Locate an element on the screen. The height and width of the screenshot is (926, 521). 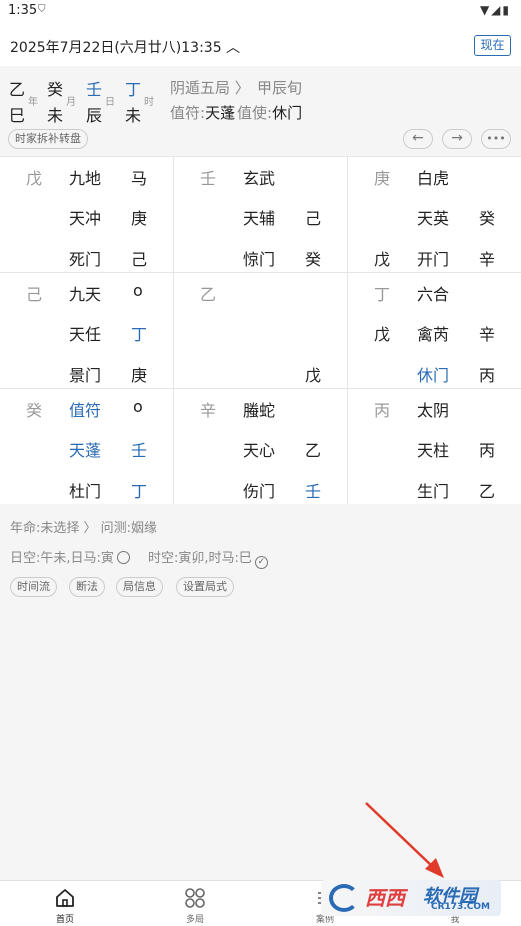
palace-door: 生门 is located at coordinates (433, 491).